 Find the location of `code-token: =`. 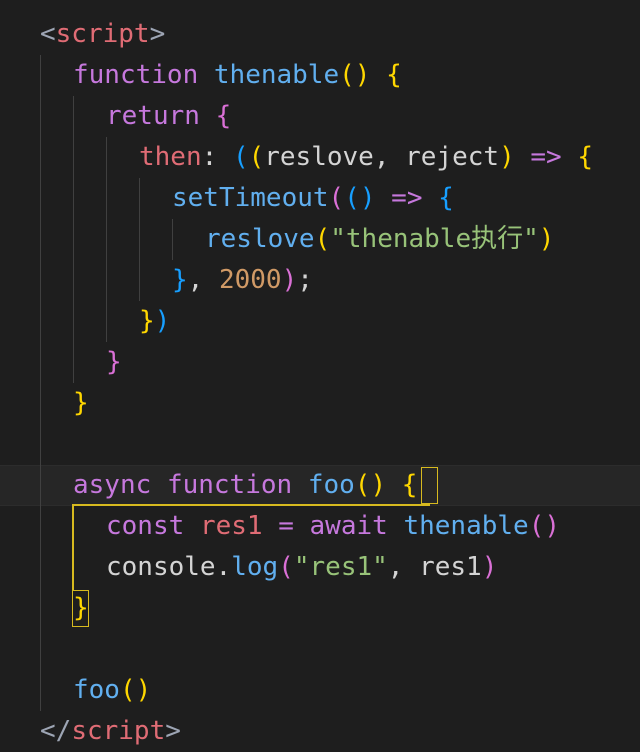

code-token: = is located at coordinates (286, 526).